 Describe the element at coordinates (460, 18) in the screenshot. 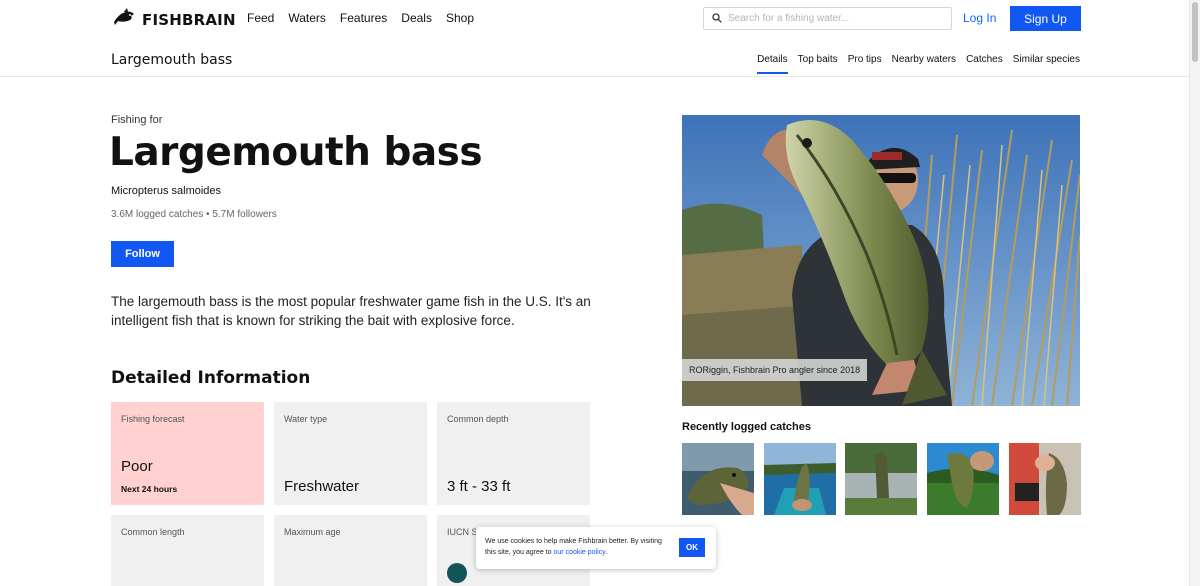

I see `nav-shop: Shop` at that location.